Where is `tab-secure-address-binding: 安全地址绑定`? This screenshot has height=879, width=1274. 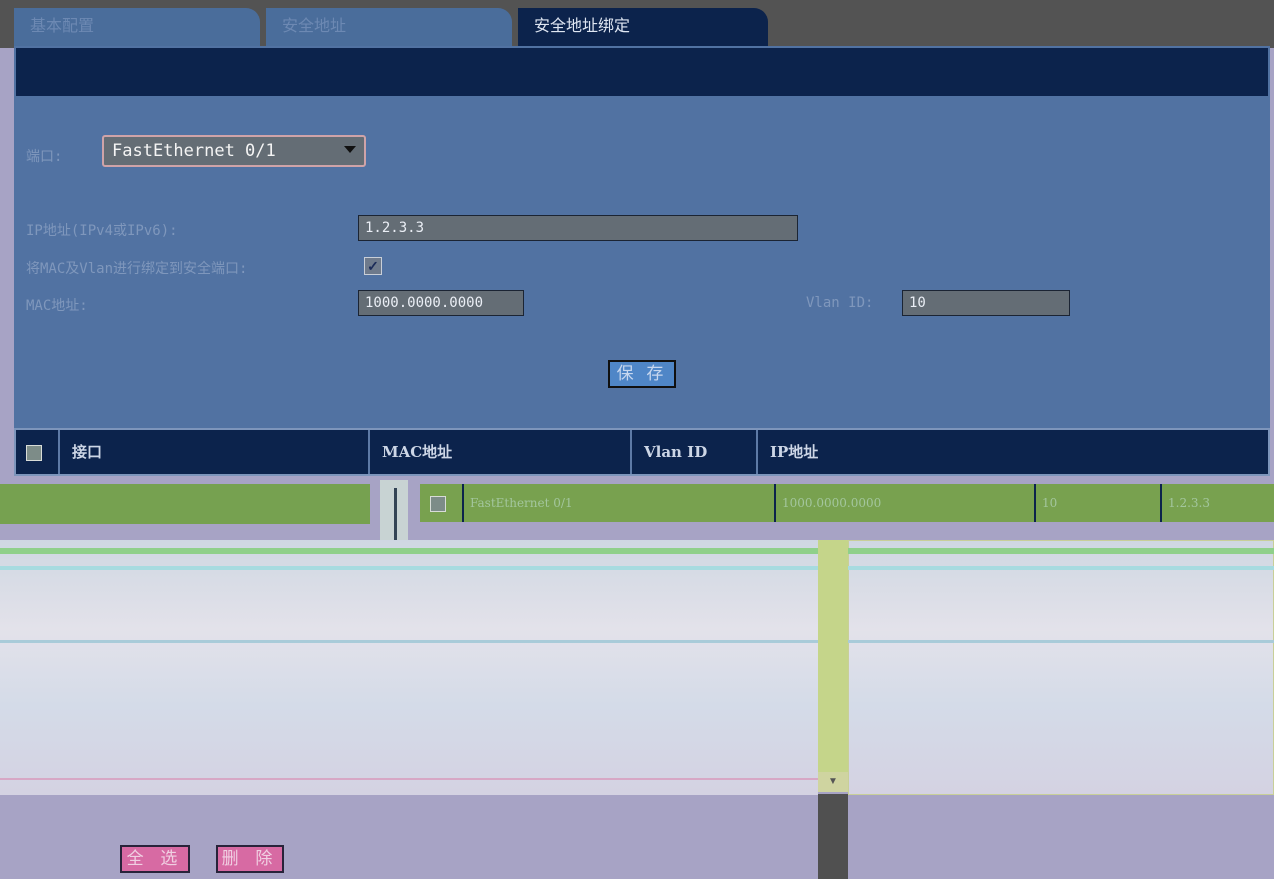 tab-secure-address-binding: 安全地址绑定 is located at coordinates (643, 27).